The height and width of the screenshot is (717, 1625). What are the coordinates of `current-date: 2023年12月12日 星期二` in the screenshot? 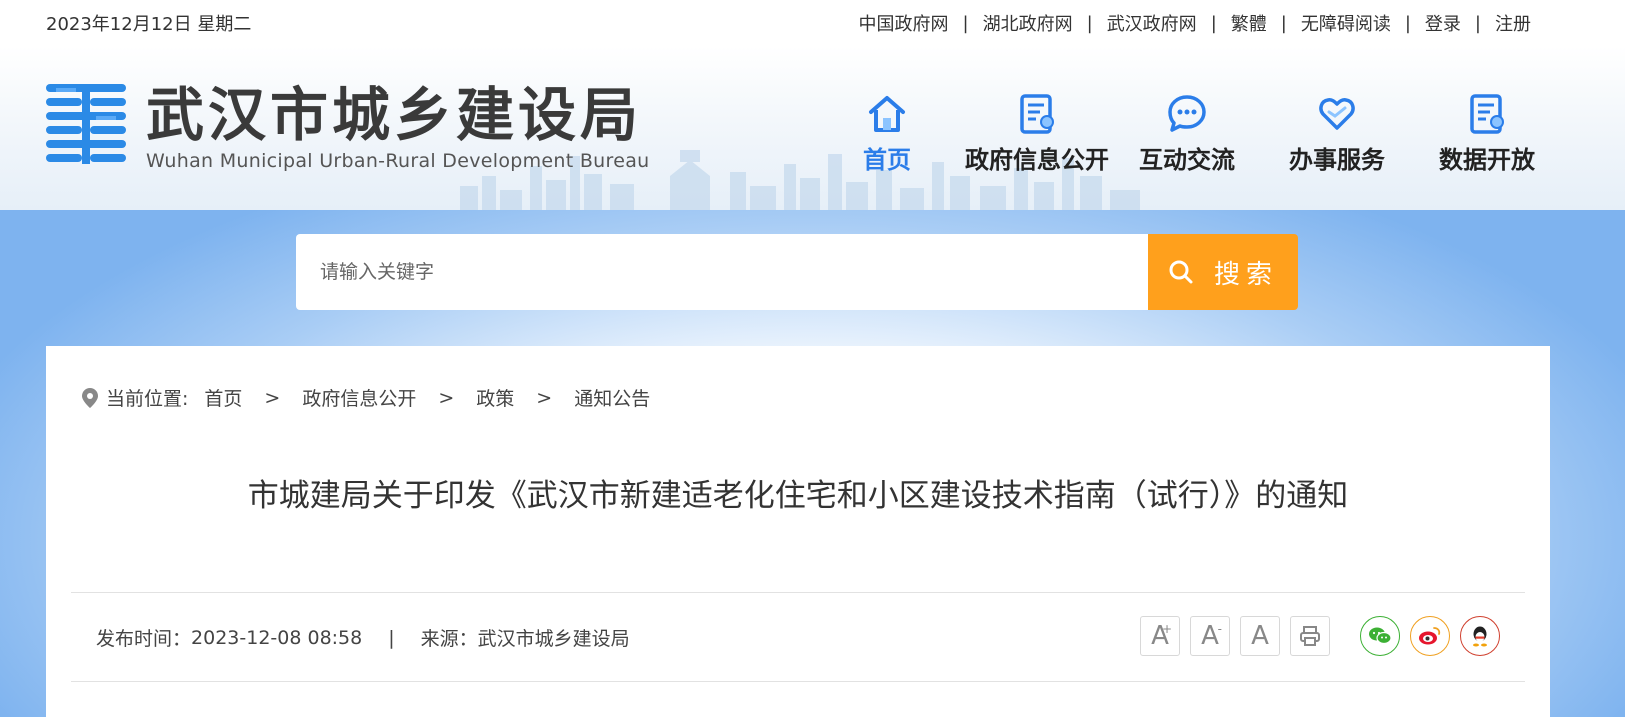 It's located at (149, 24).